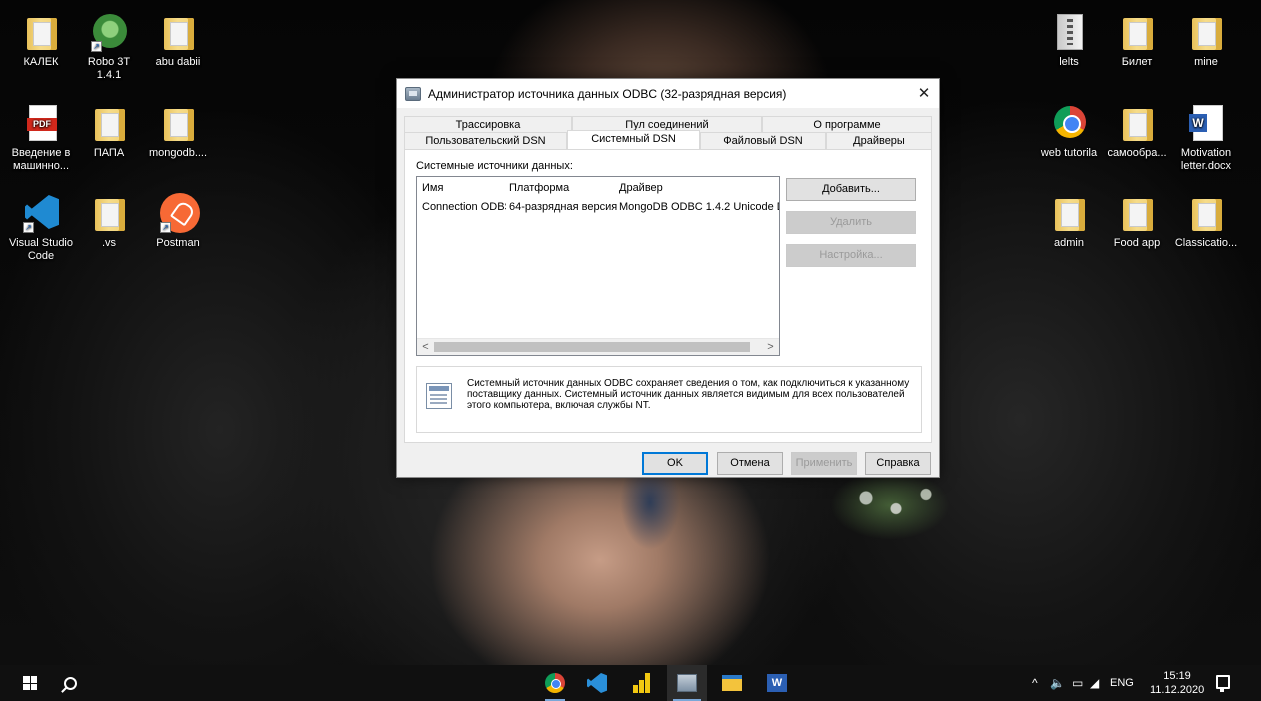 The image size is (1261, 701). Describe the element at coordinates (1069, 153) in the screenshot. I see `desktop-icon-label: web tutorila` at that location.